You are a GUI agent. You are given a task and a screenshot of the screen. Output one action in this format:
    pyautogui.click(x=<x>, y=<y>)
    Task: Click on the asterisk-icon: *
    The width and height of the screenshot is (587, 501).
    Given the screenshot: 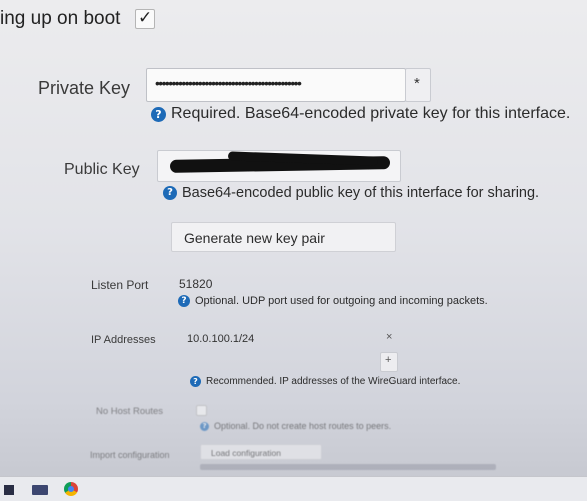 What is the action you would take?
    pyautogui.click(x=417, y=83)
    